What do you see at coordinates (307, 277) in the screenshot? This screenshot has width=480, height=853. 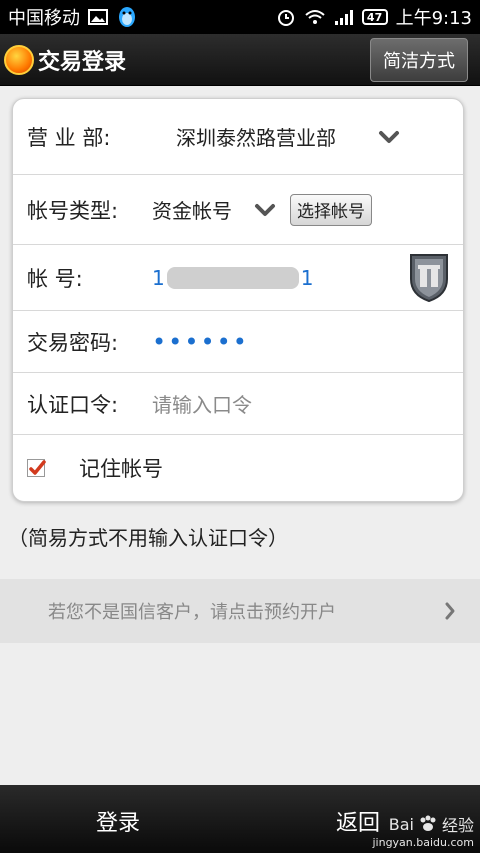 I see `account-suffix: 1` at bounding box center [307, 277].